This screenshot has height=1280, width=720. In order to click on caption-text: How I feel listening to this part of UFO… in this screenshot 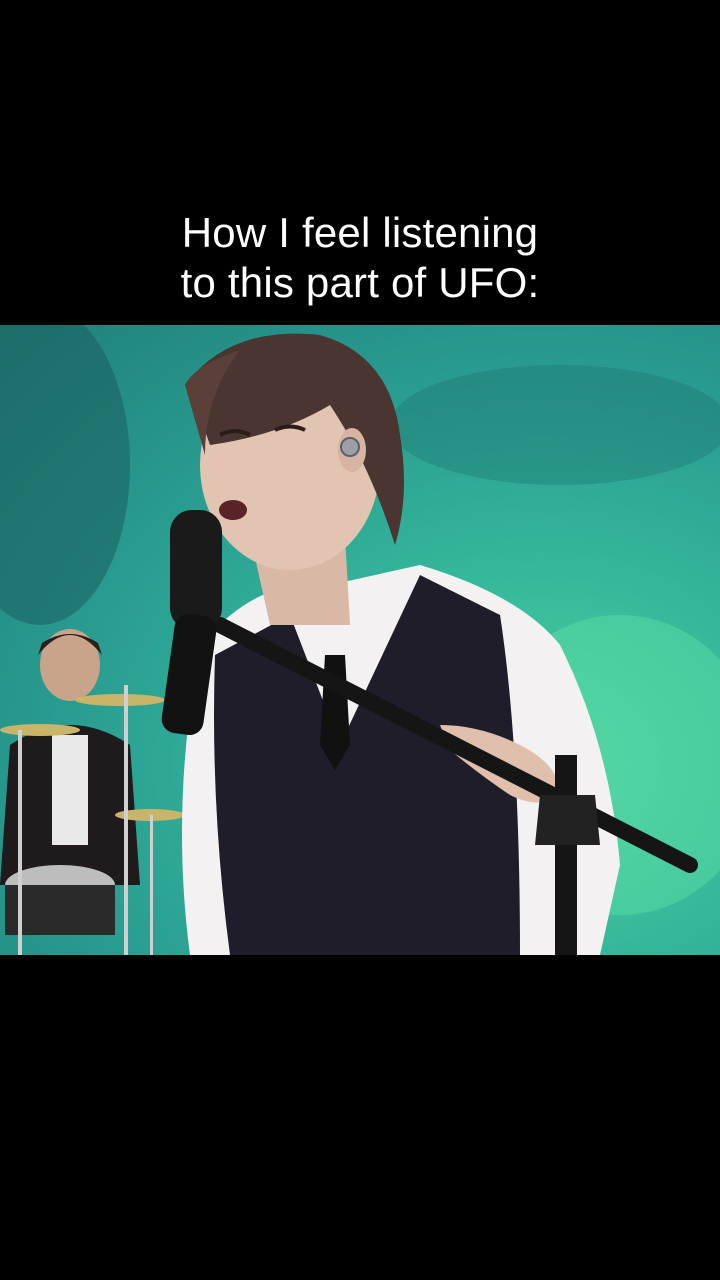, I will do `click(360, 258)`.